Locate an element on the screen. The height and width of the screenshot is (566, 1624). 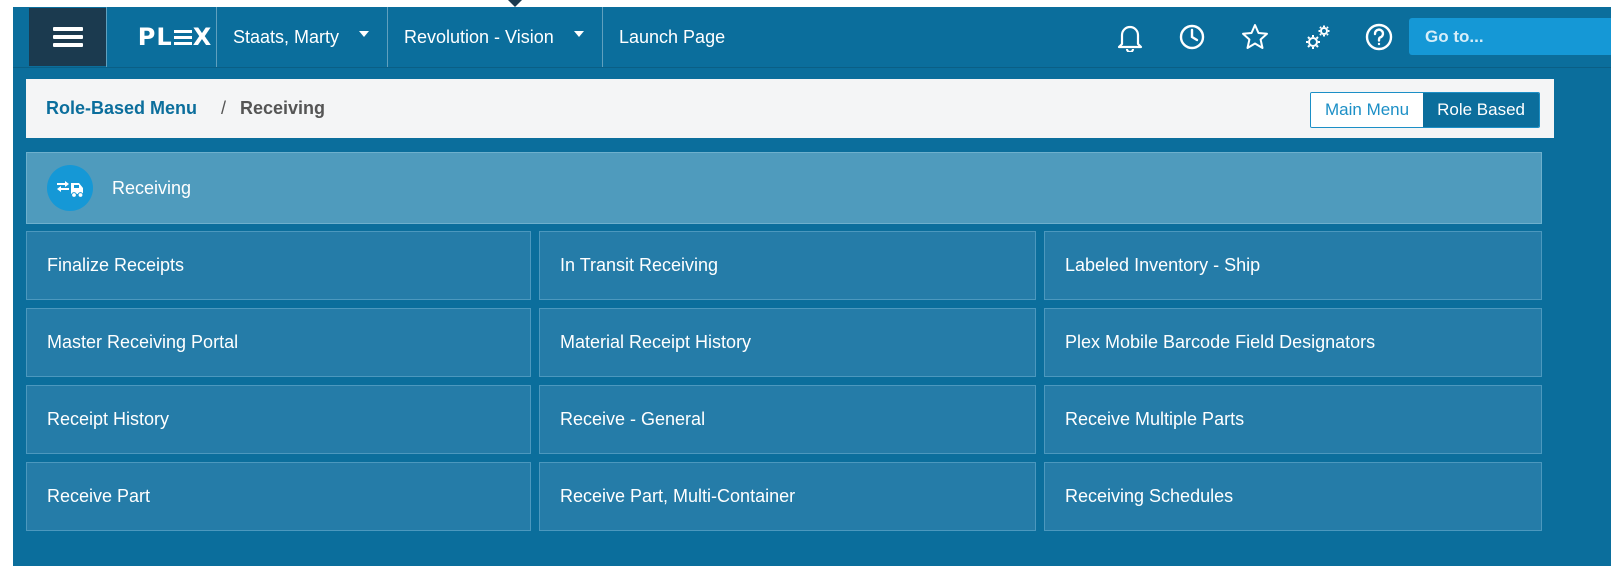
clock-icon is located at coordinates (1192, 37).